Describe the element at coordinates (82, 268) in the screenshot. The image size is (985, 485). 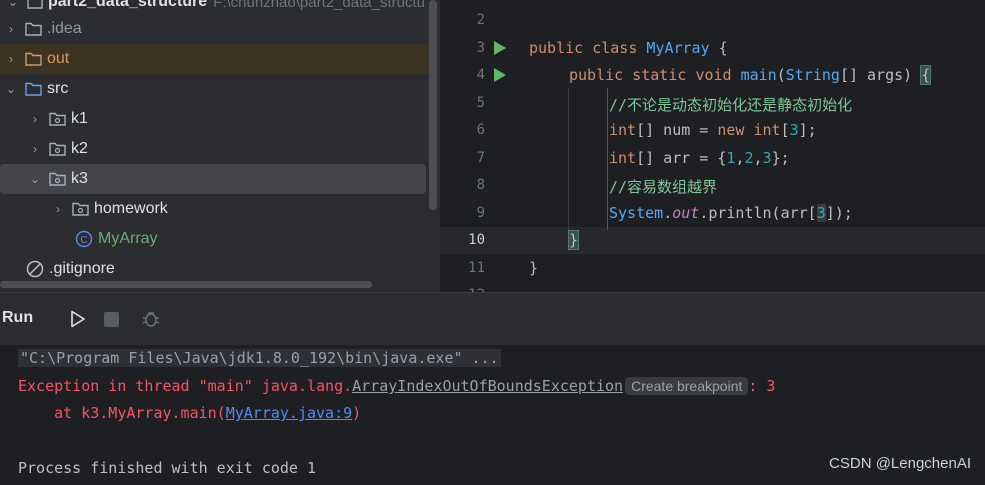
I see `tree-item-label: .gitignore` at that location.